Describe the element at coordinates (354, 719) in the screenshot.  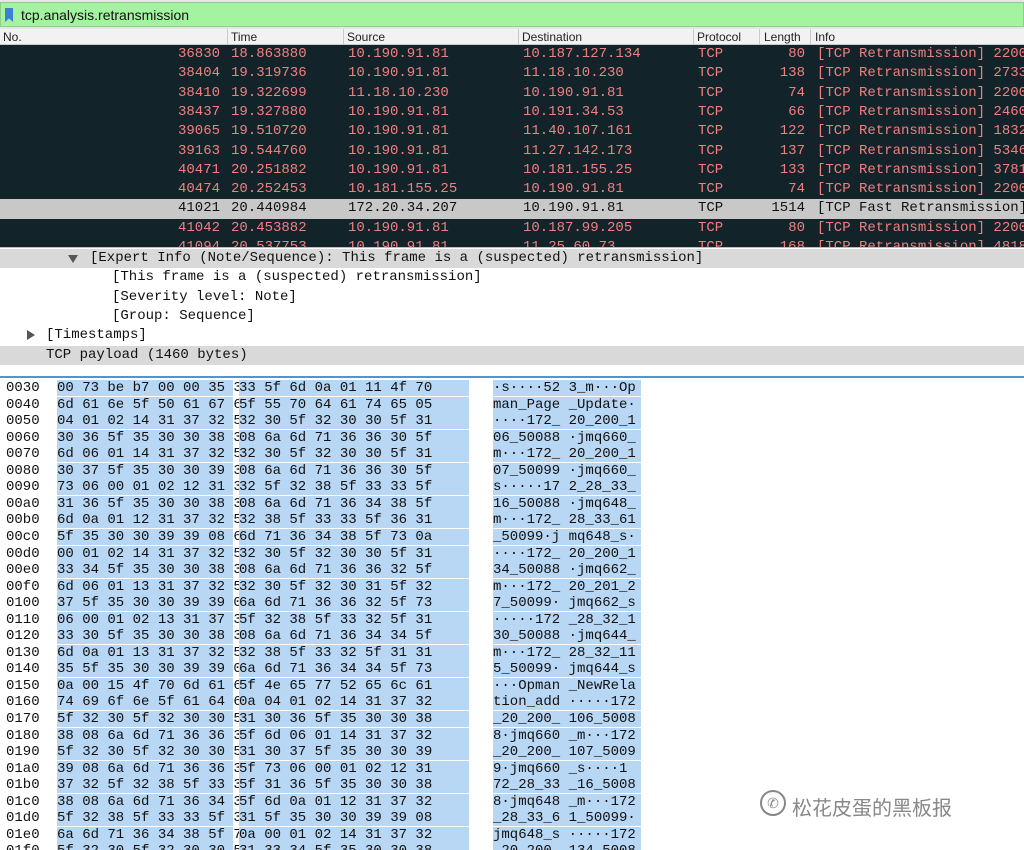
I see `hex-bytes-second: 31 30 36 5f 35 30 30 38` at that location.